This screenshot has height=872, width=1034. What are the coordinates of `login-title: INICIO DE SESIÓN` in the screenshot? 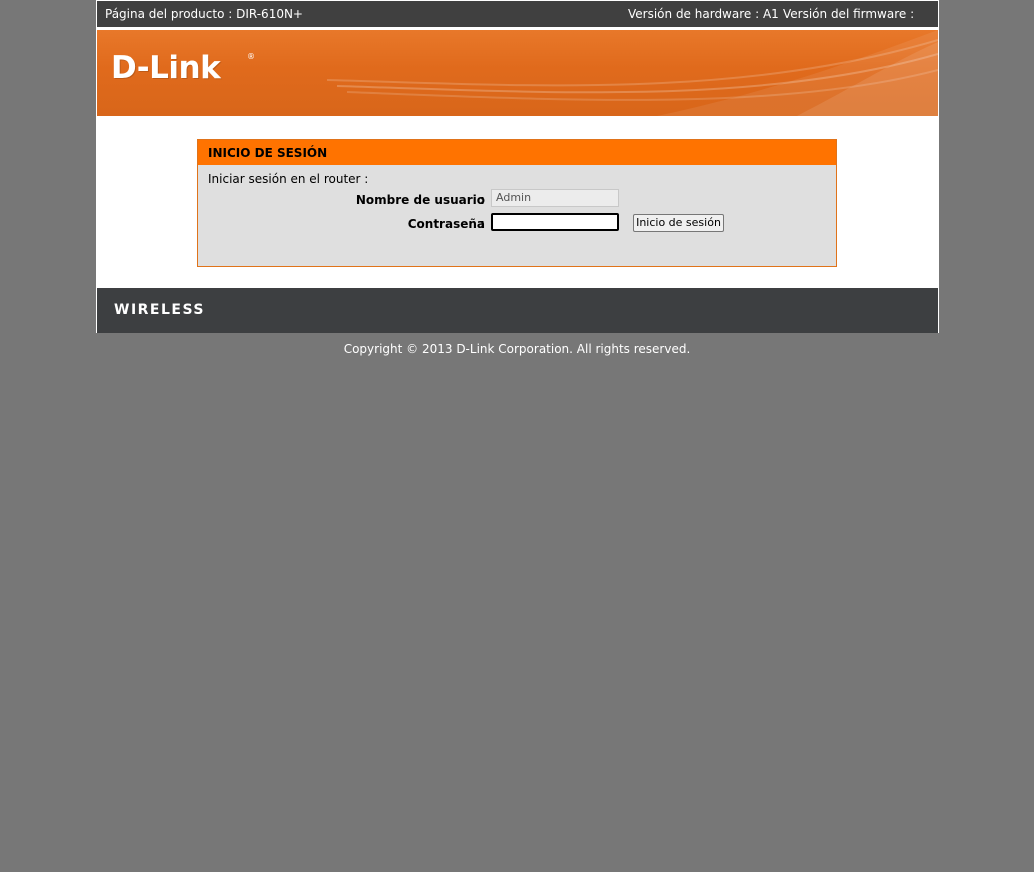 It's located at (268, 153).